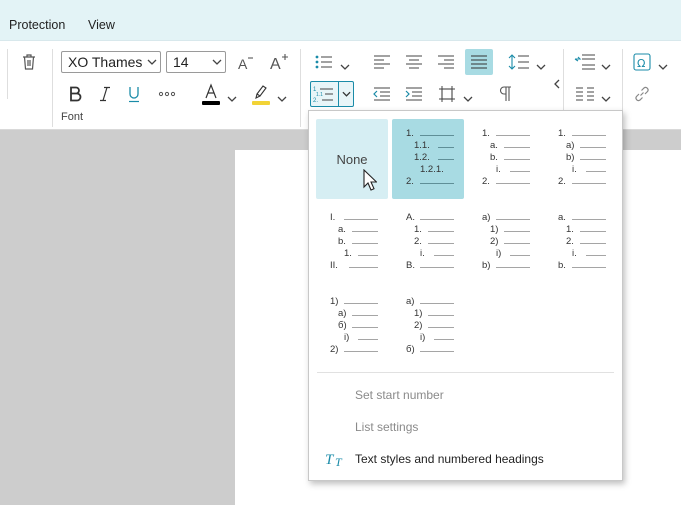 The height and width of the screenshot is (505, 681). Describe the element at coordinates (556, 84) in the screenshot. I see `chevron-left-icon` at that location.